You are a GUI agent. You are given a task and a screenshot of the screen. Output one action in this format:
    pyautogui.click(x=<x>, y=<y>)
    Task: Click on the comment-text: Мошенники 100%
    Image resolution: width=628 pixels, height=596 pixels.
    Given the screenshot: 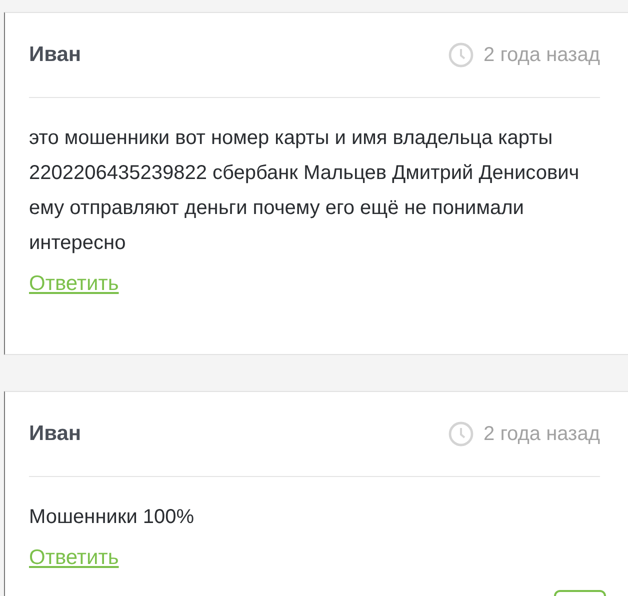 What is the action you would take?
    pyautogui.click(x=112, y=517)
    